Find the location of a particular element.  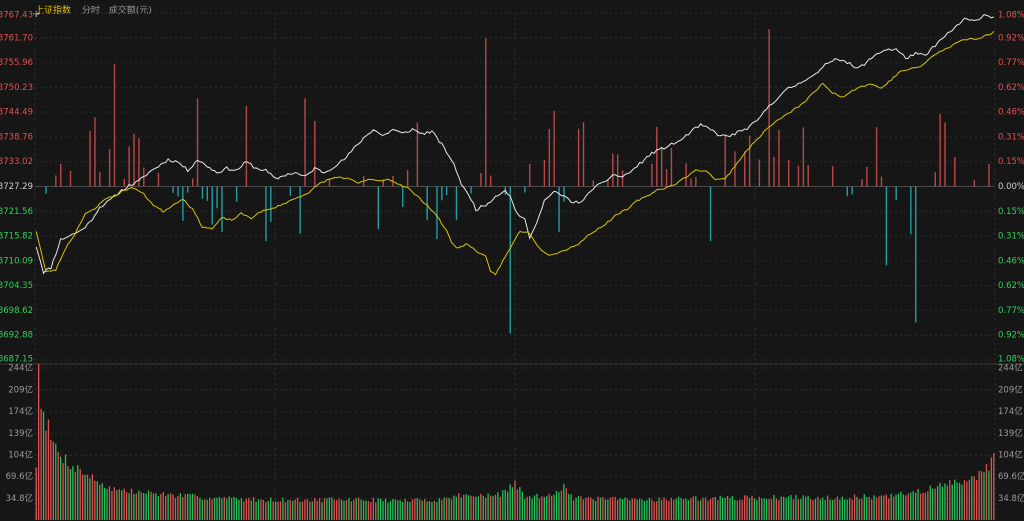

volume-axis-label: 139亿 is located at coordinates (20, 433).